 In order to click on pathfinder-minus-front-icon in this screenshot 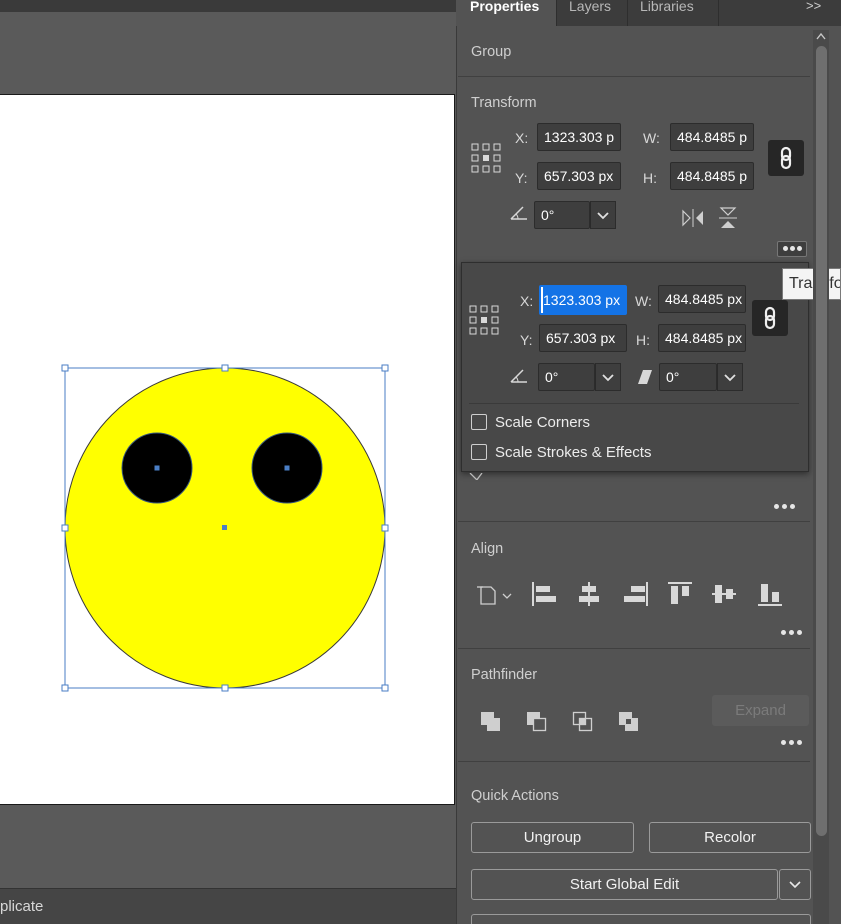, I will do `click(537, 722)`.